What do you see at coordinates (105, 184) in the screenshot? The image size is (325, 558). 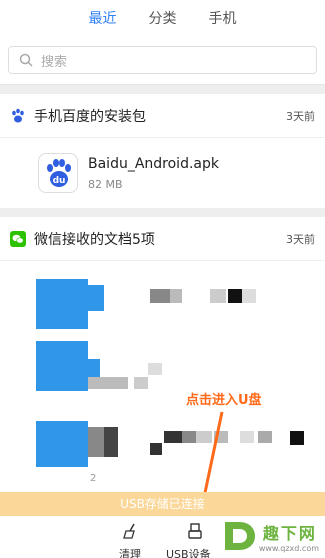 I see `file-size: 82 MB` at bounding box center [105, 184].